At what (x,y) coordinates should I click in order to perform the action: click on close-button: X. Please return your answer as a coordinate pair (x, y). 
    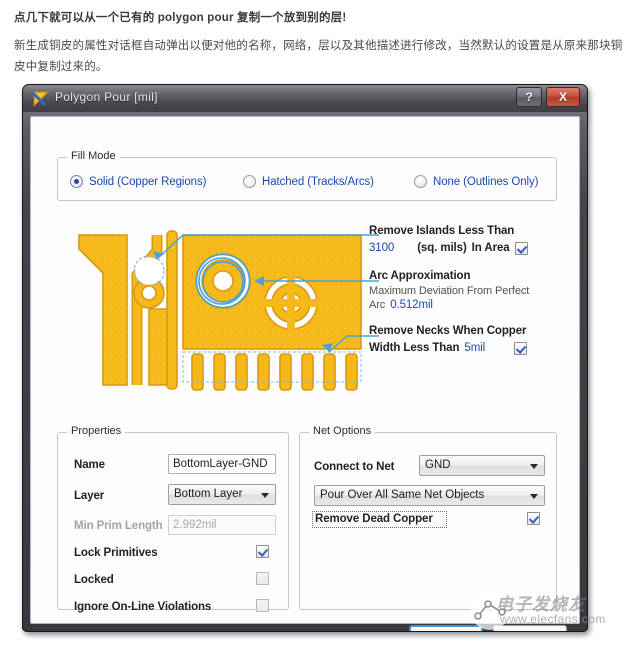
    Looking at the image, I should click on (563, 97).